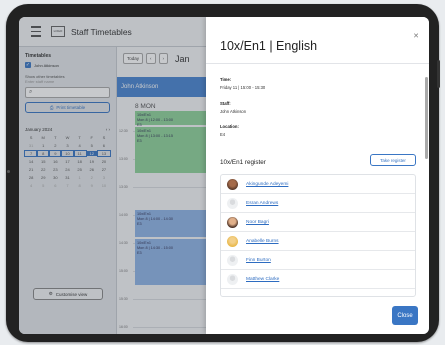  What do you see at coordinates (267, 184) in the screenshot?
I see `student-name-link: Akingunde Adeyemi` at bounding box center [267, 184].